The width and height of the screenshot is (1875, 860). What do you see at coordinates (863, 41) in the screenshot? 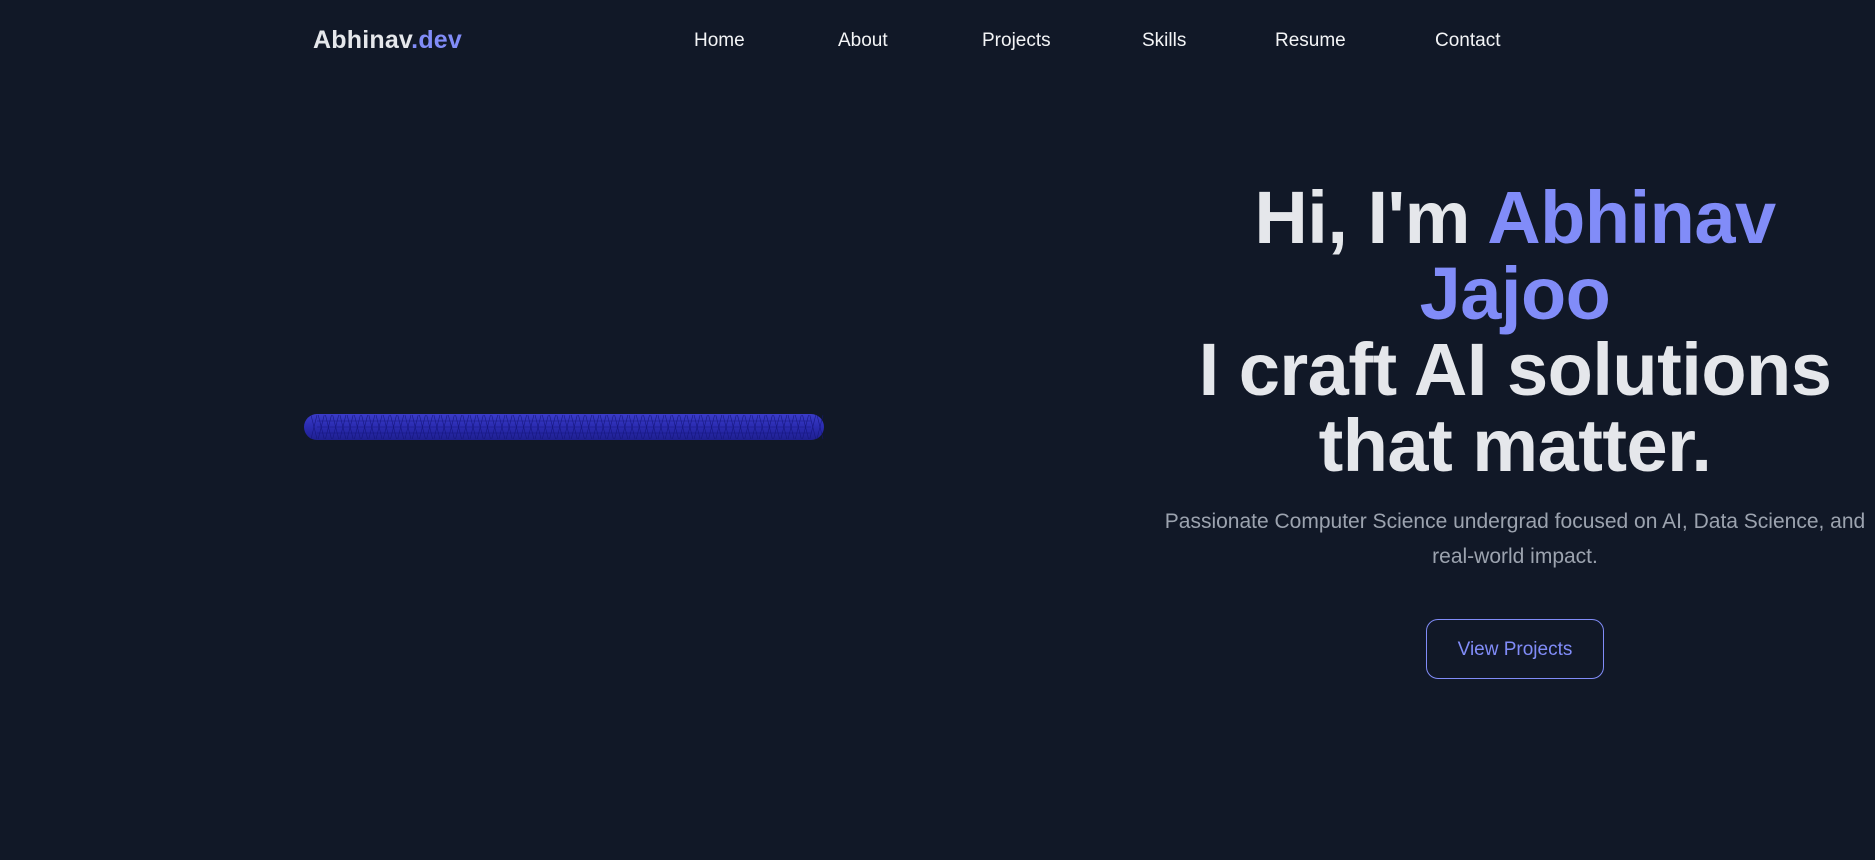
I see `nav-about-link: About` at bounding box center [863, 41].